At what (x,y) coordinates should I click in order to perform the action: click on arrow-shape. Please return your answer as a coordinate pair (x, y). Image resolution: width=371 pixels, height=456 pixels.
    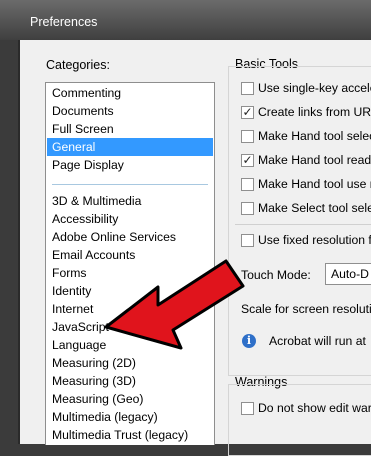
    Looking at the image, I should click on (174, 304).